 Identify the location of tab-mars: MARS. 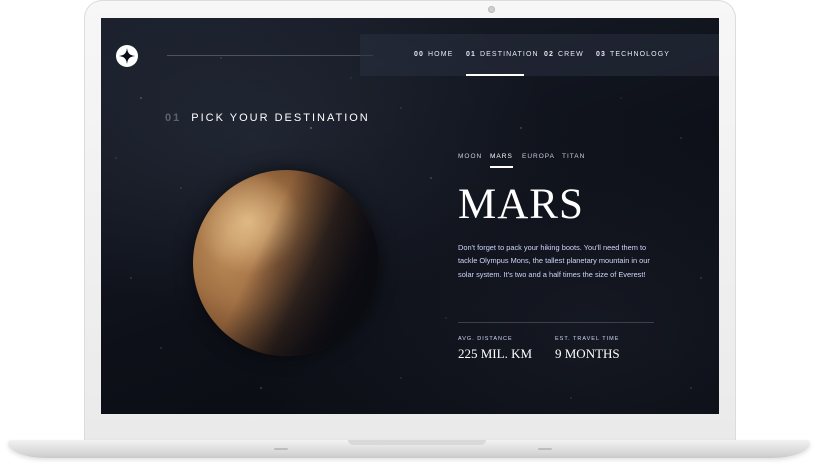
(501, 160).